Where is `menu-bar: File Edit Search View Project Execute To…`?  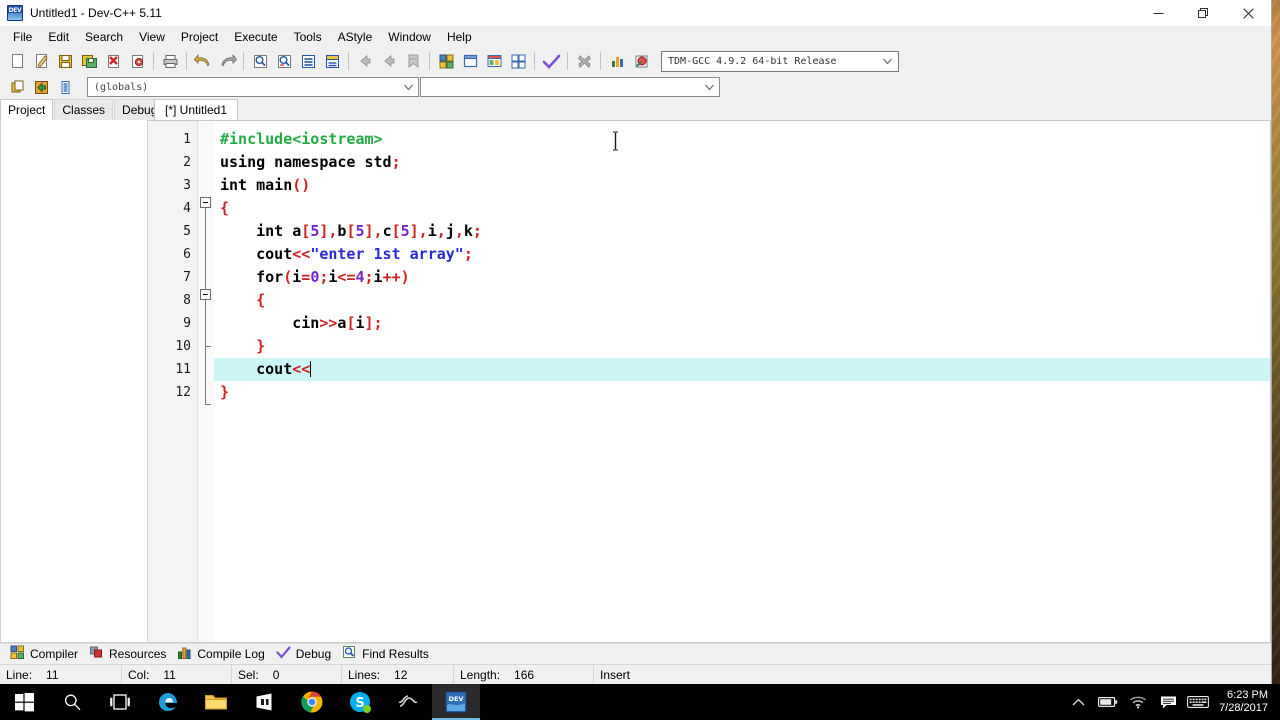 menu-bar: File Edit Search View Project Execute To… is located at coordinates (635, 37).